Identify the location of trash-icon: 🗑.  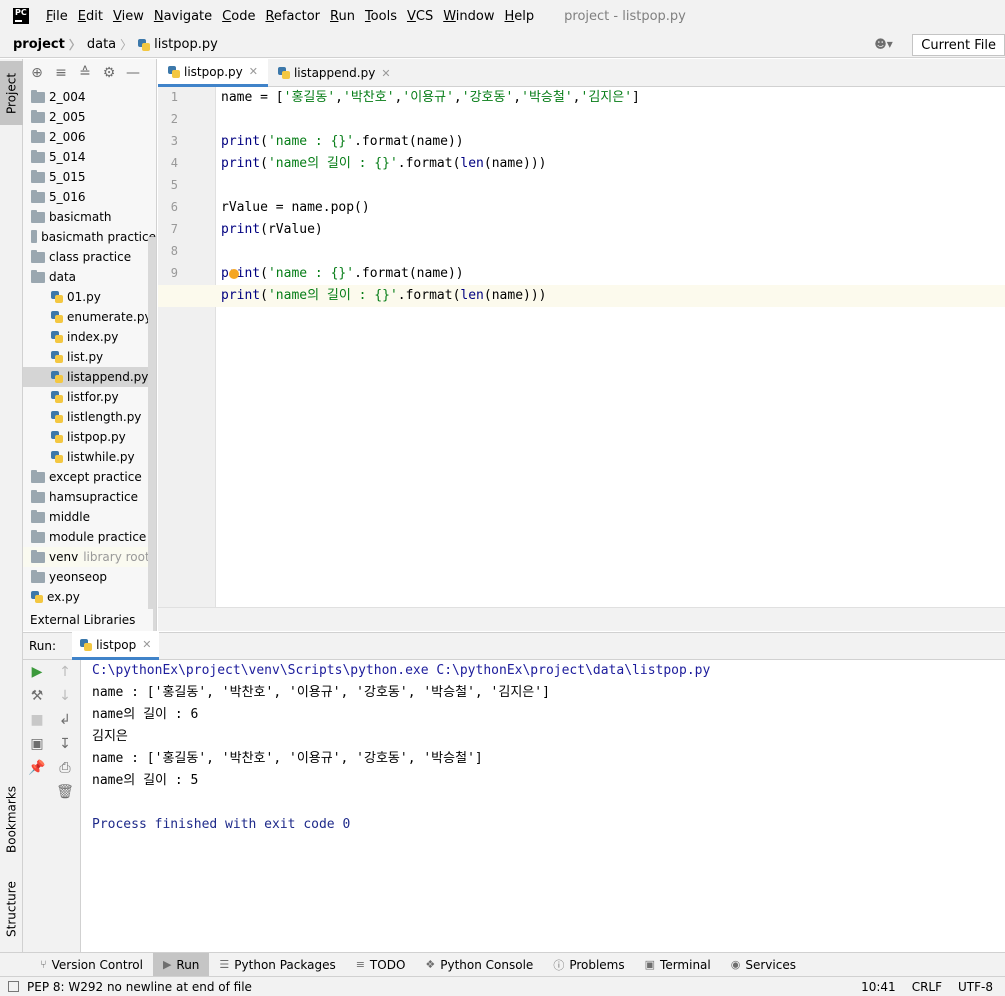
(65, 792).